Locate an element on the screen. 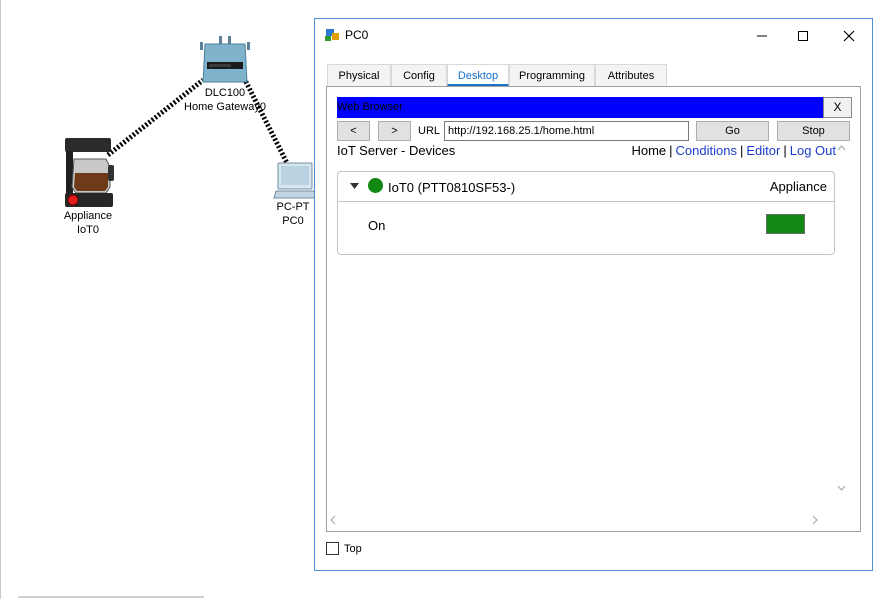 This screenshot has width=881, height=599. web-browser-close-button: X is located at coordinates (837, 107).